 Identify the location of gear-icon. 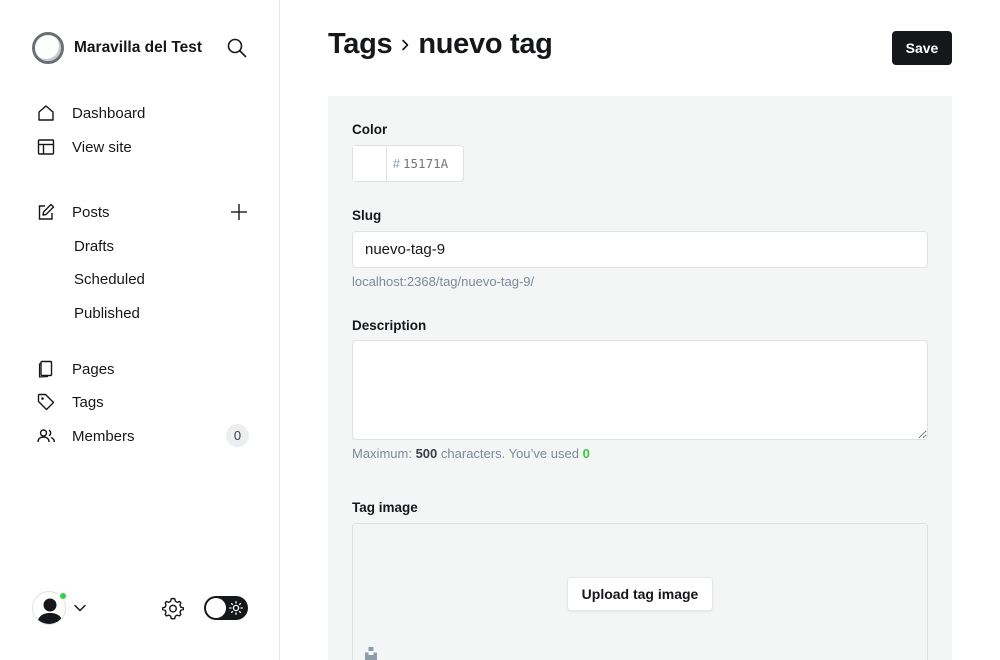
(173, 608).